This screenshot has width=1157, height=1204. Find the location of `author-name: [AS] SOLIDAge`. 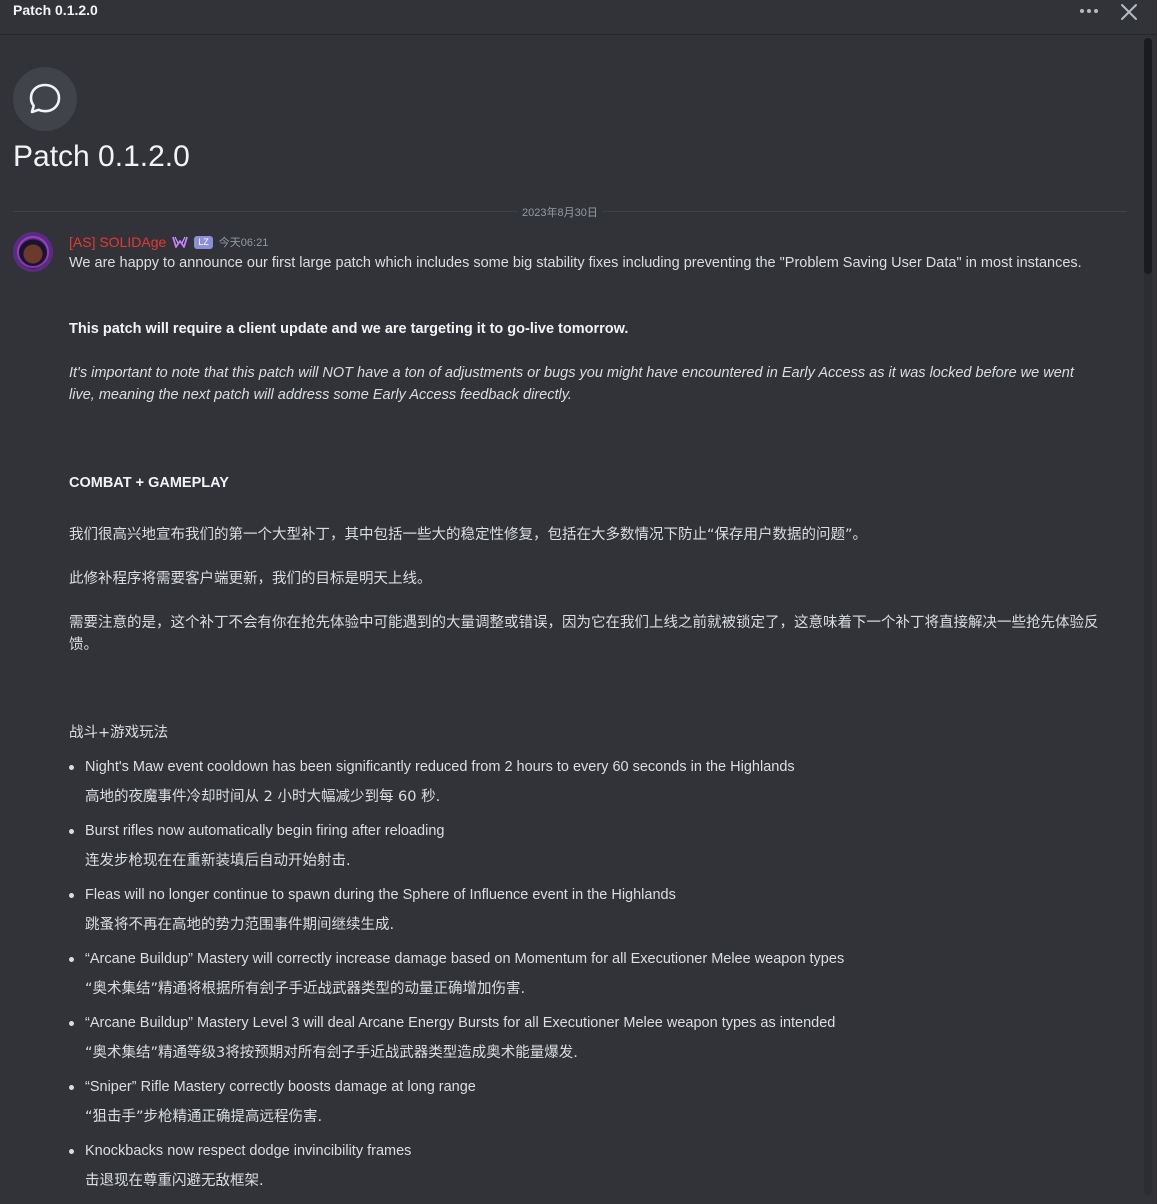

author-name: [AS] SOLIDAge is located at coordinates (117, 242).